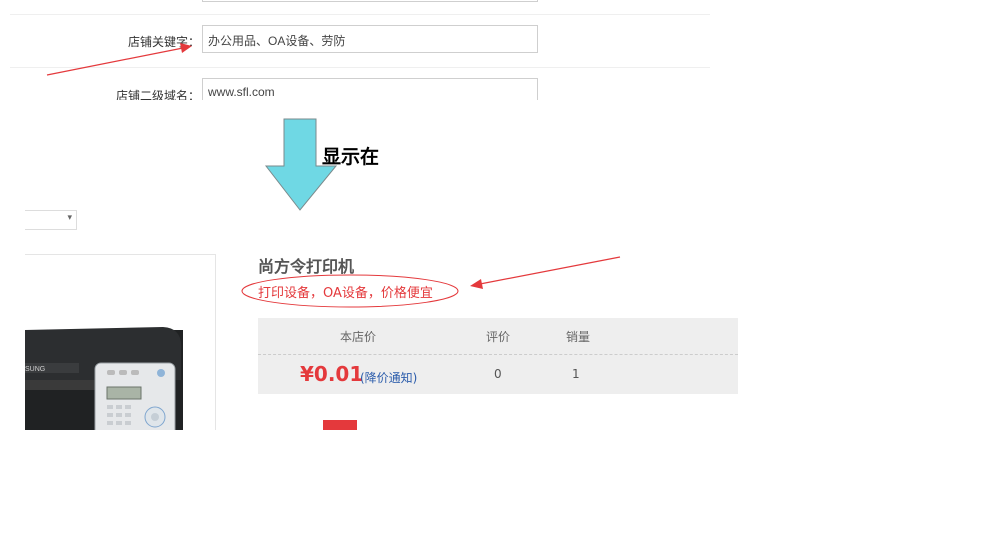  What do you see at coordinates (358, 337) in the screenshot?
I see `store-price-header: 本店价` at bounding box center [358, 337].